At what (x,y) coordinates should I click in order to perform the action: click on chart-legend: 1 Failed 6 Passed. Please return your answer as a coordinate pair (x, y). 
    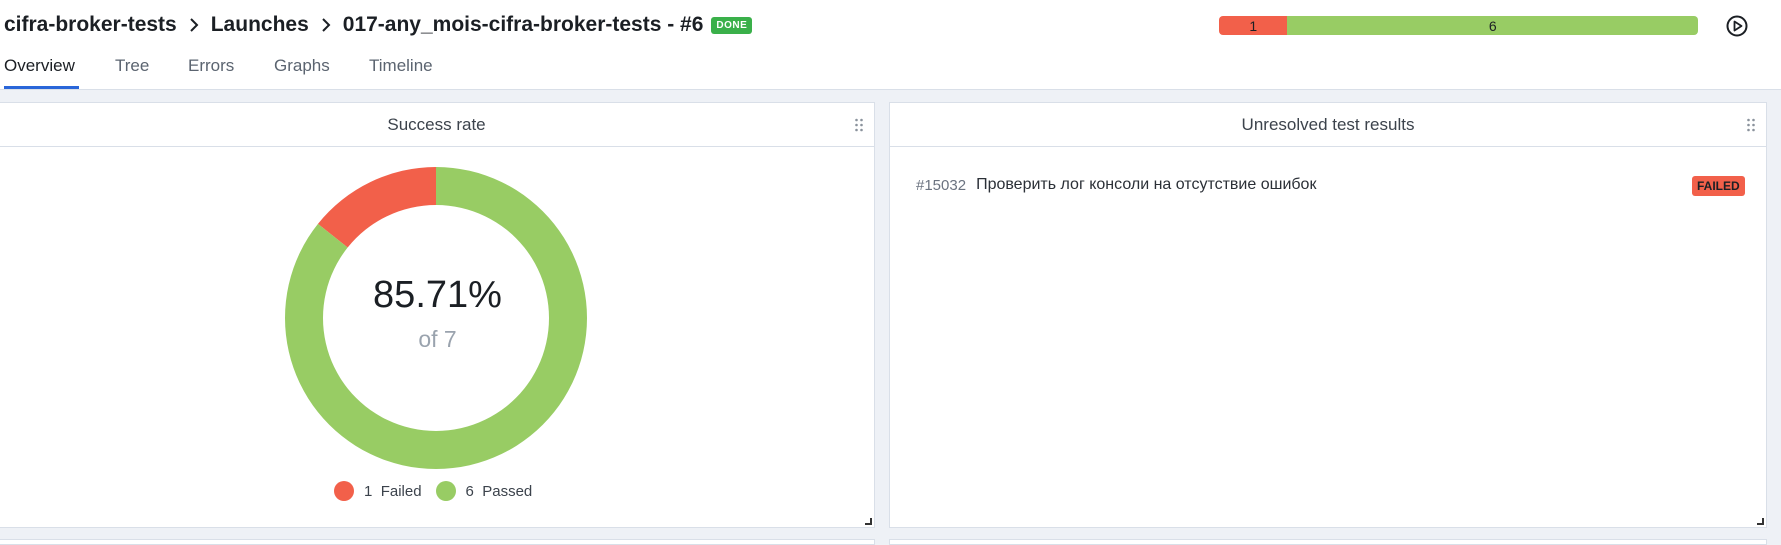
    Looking at the image, I should click on (433, 491).